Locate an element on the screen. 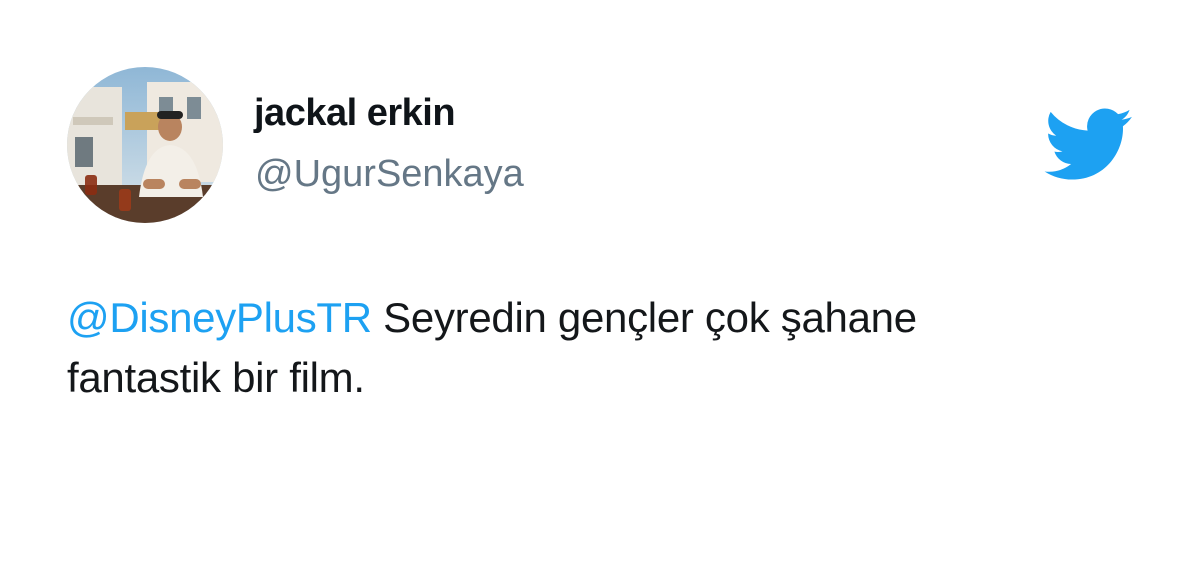 This screenshot has height=585, width=1200. tweet-text-line-2: fantastik bir film. is located at coordinates (216, 377).